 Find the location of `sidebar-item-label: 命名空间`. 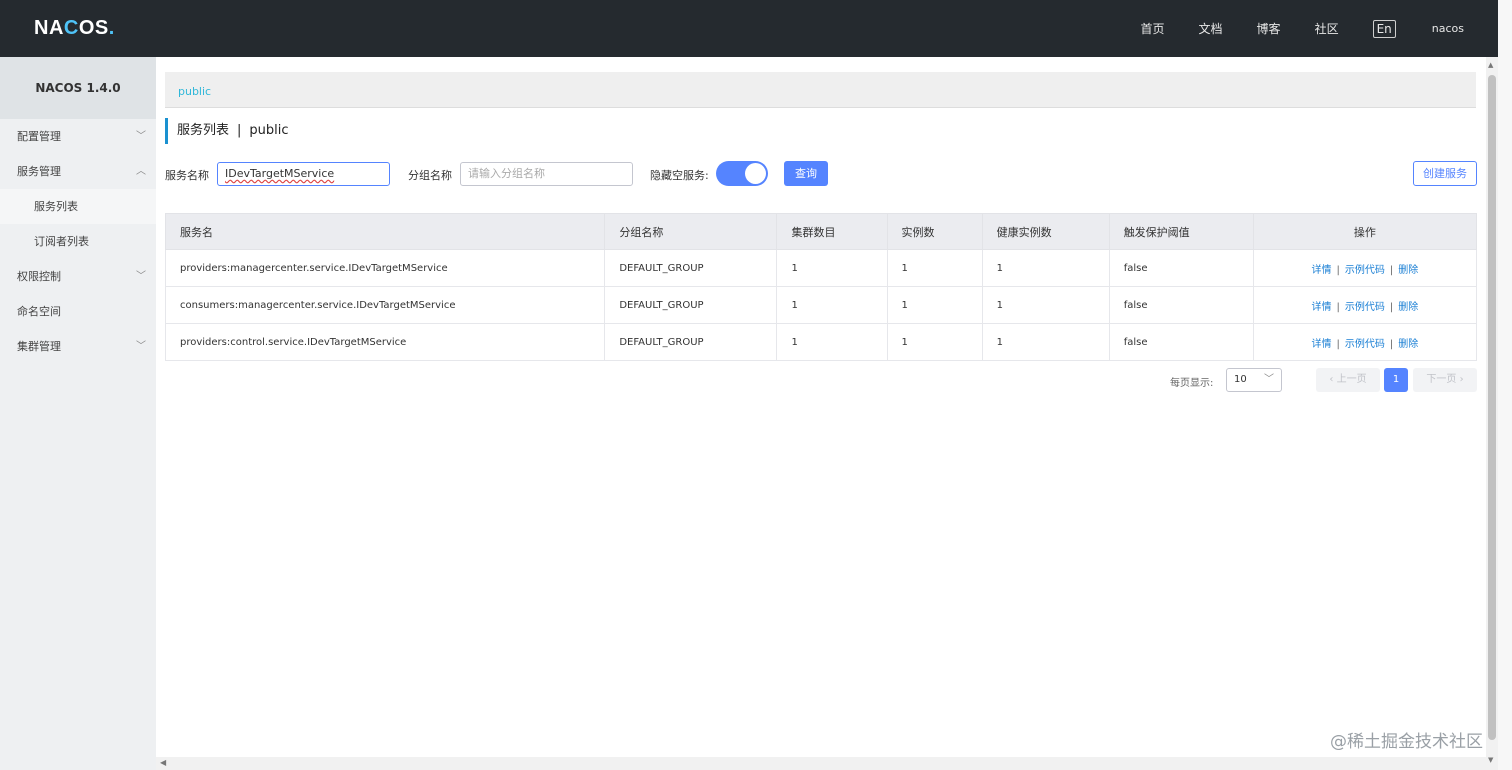

sidebar-item-label: 命名空间 is located at coordinates (39, 311).